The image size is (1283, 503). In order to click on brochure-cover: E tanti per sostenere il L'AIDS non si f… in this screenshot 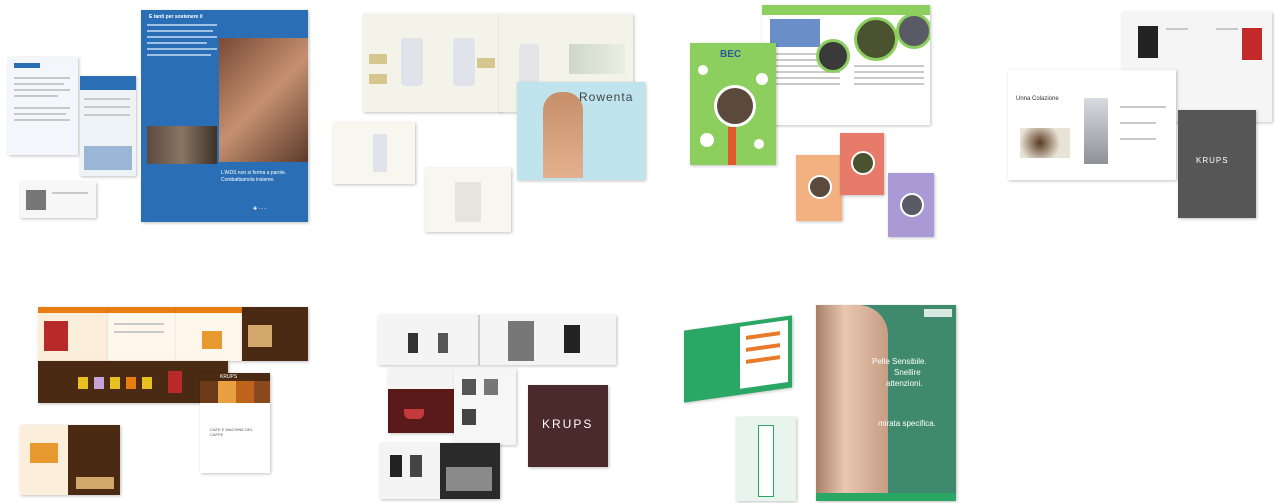, I will do `click(224, 116)`.